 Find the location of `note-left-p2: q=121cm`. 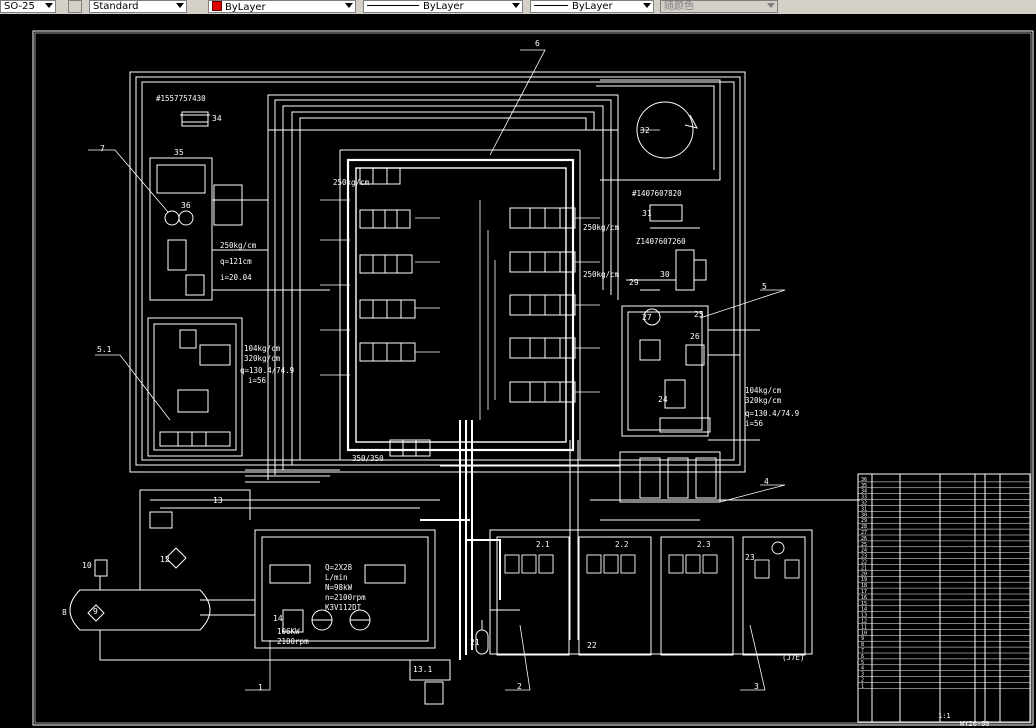

note-left-p2: q=121cm is located at coordinates (236, 261).